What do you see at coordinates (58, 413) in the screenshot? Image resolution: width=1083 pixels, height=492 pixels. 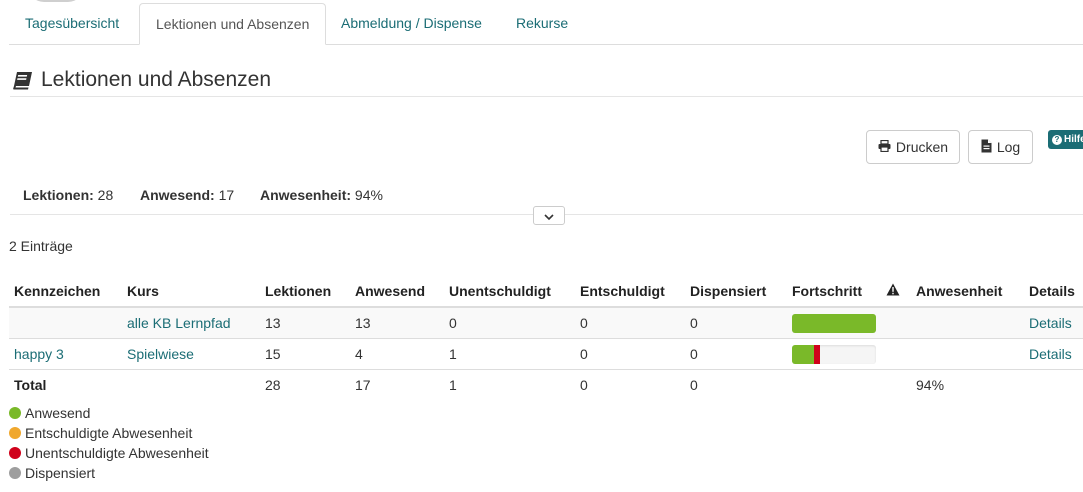 I see `legend-label: Anwesend` at bounding box center [58, 413].